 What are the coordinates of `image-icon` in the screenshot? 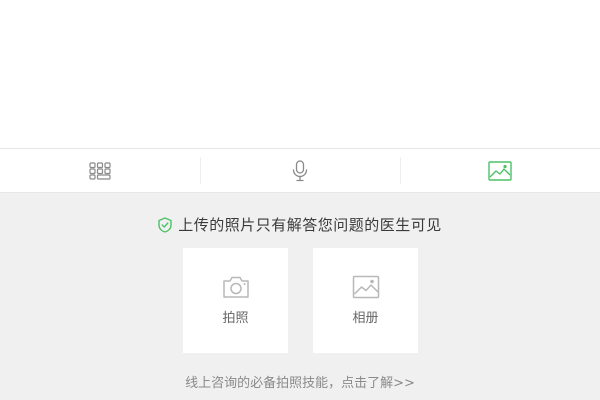 It's located at (500, 170).